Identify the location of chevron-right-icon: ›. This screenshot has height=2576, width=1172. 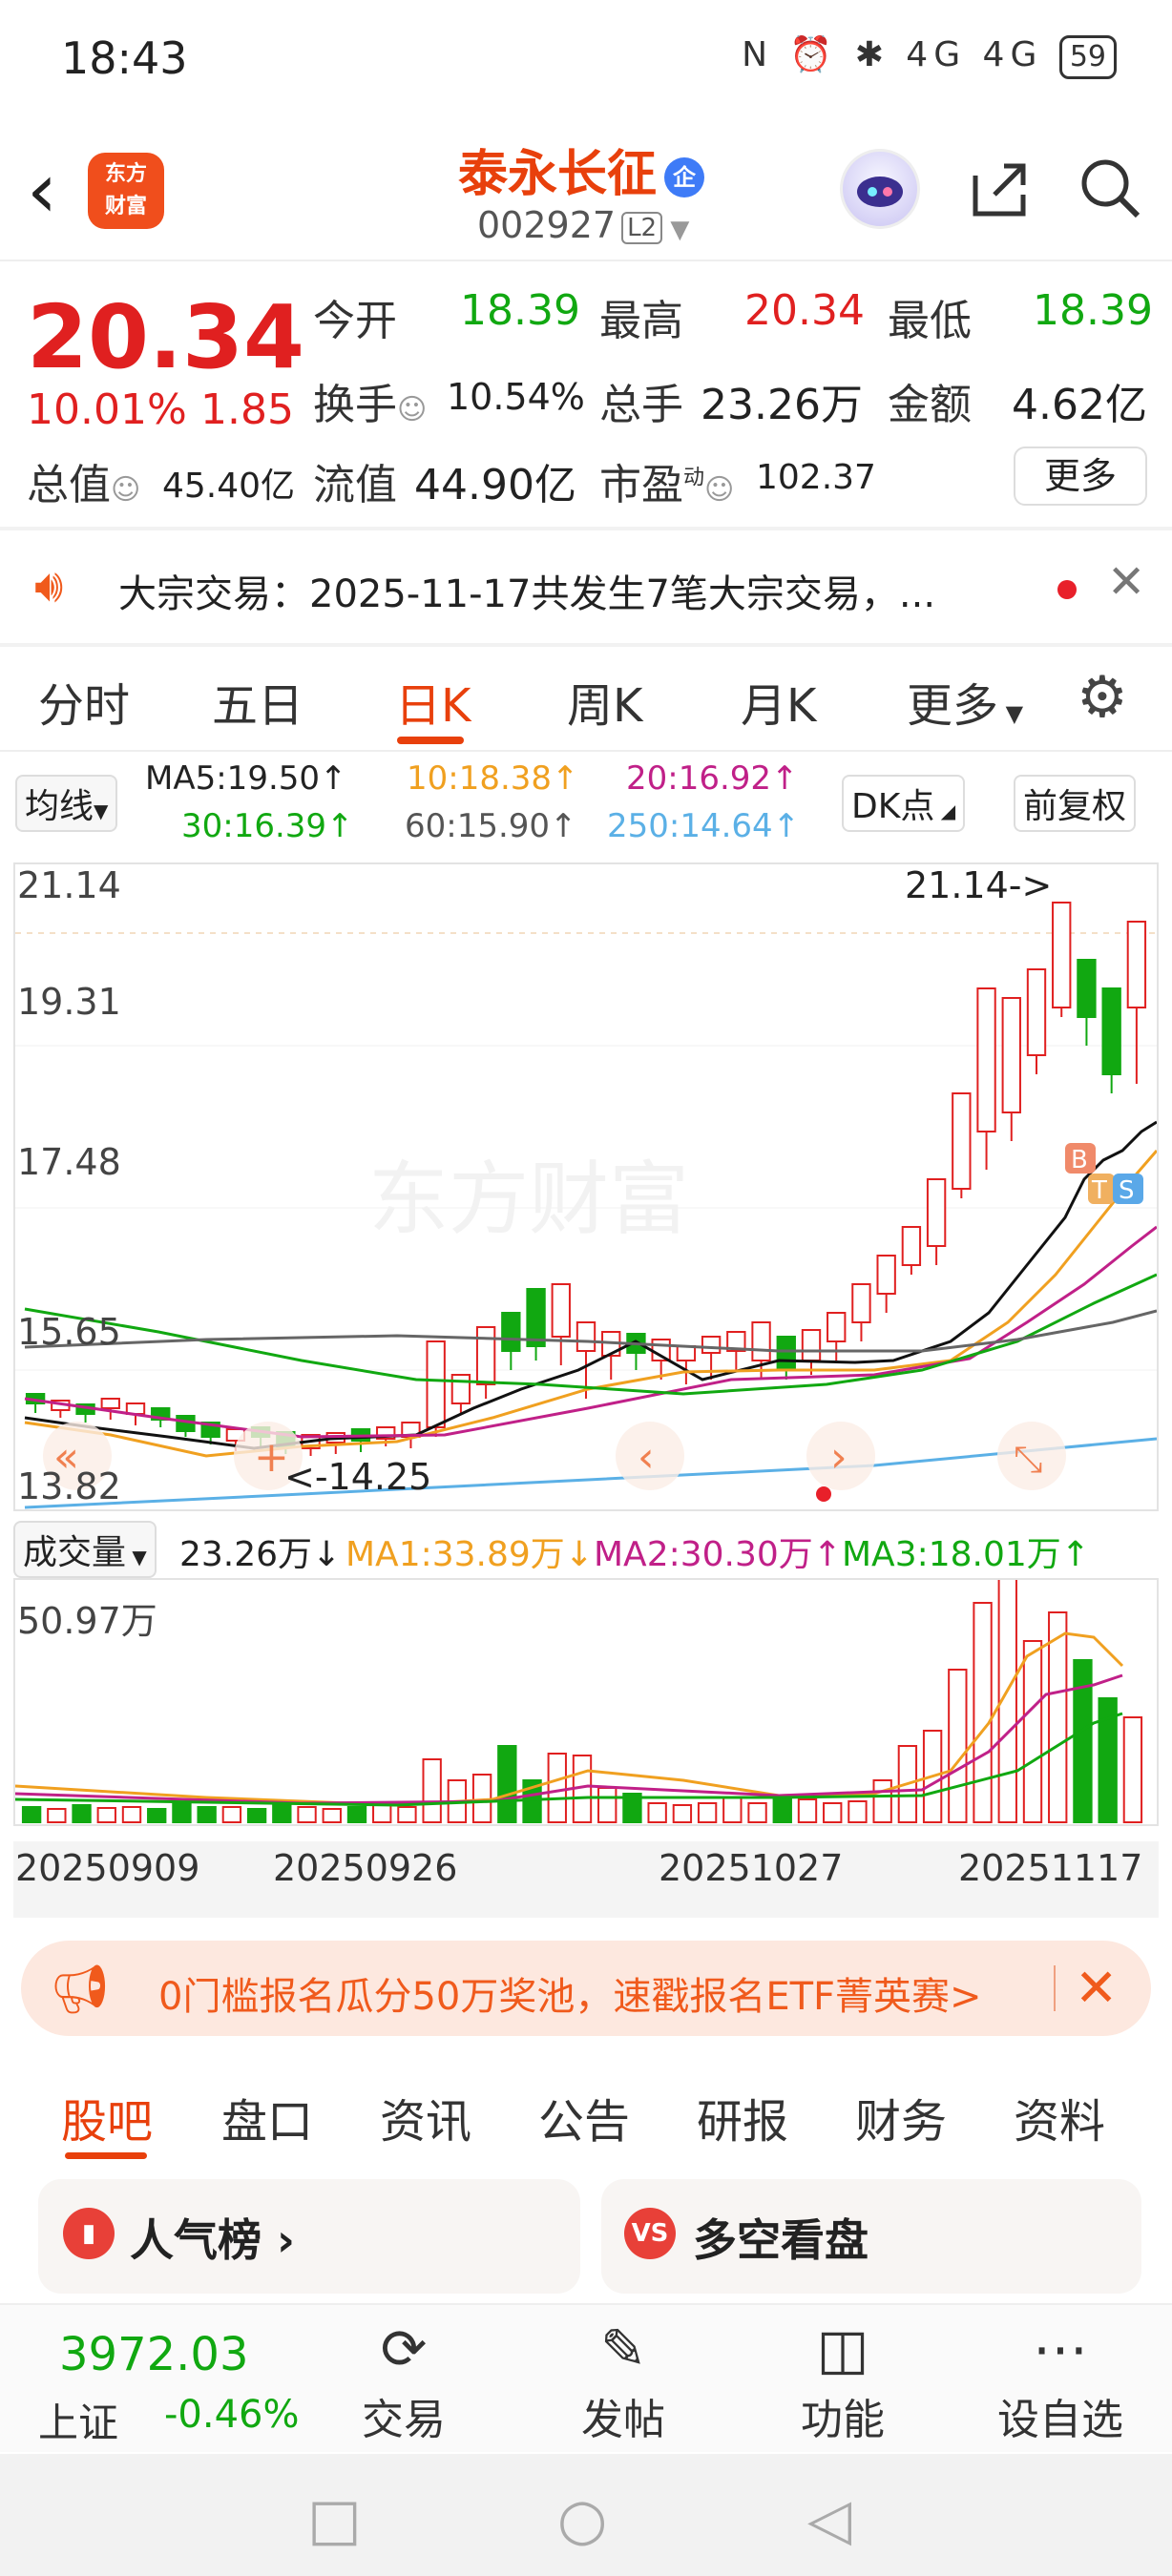
(839, 1457).